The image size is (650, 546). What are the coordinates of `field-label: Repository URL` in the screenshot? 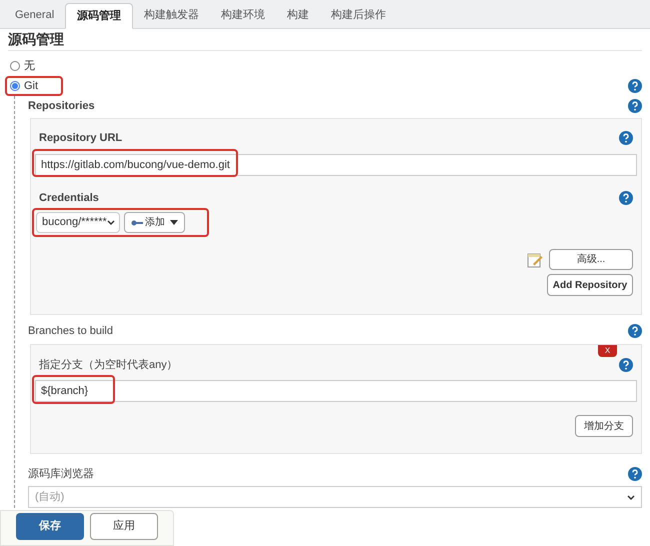 It's located at (80, 138).